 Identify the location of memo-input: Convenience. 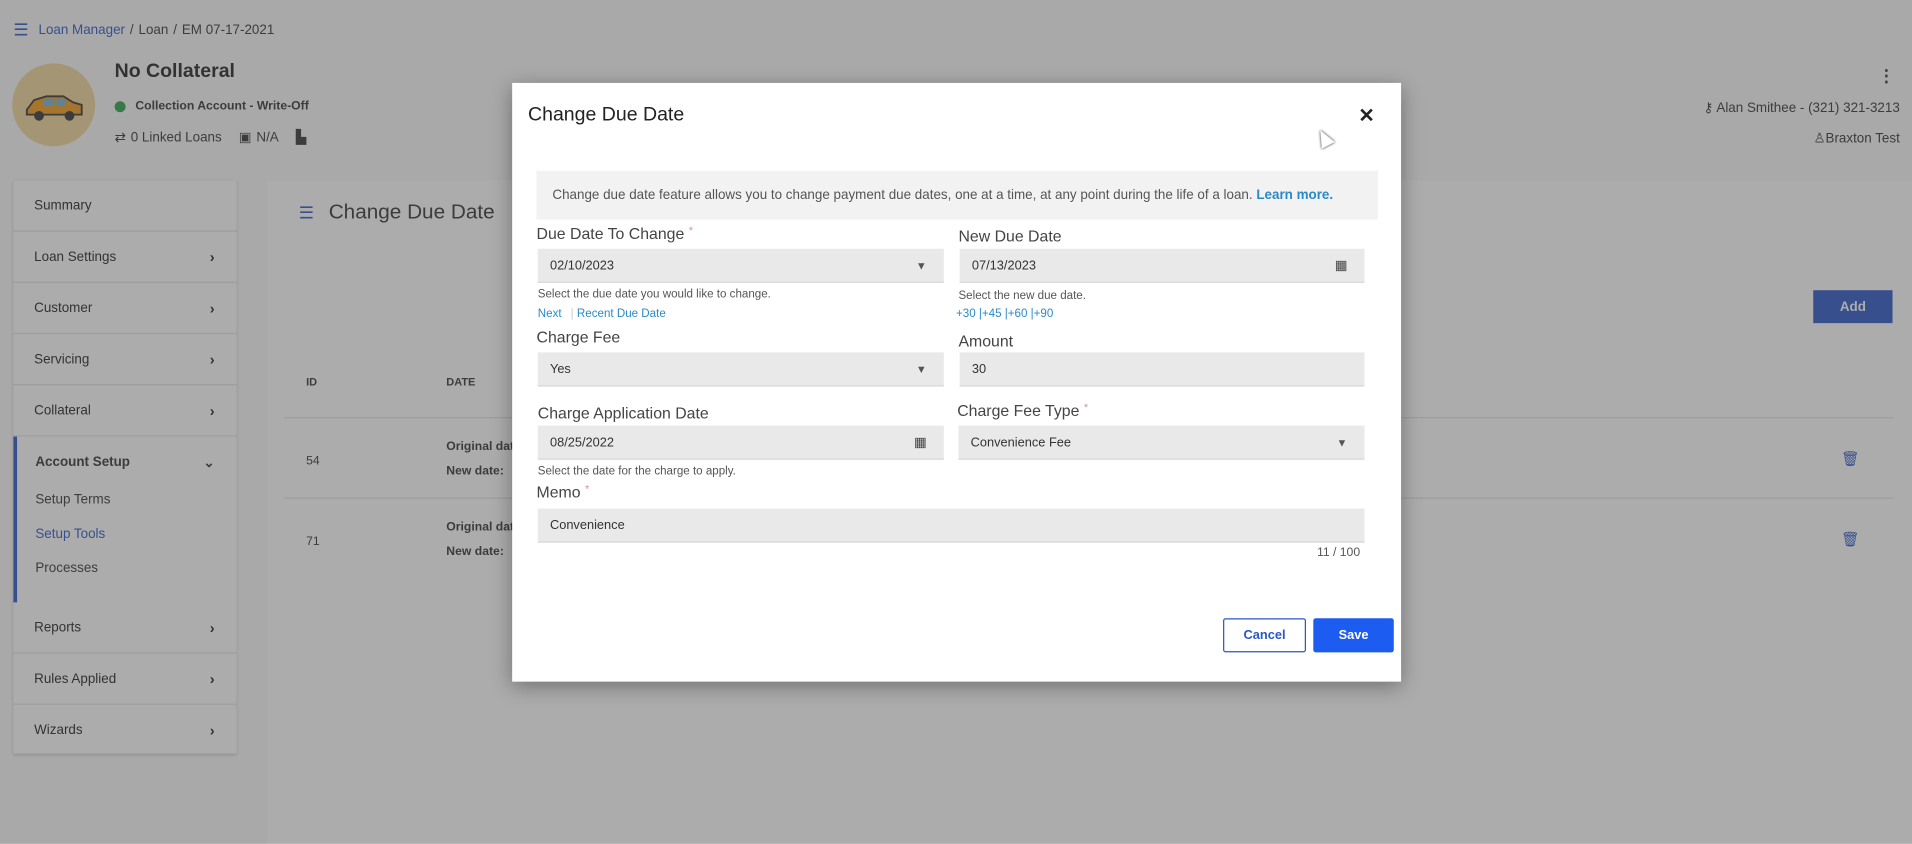
(951, 525).